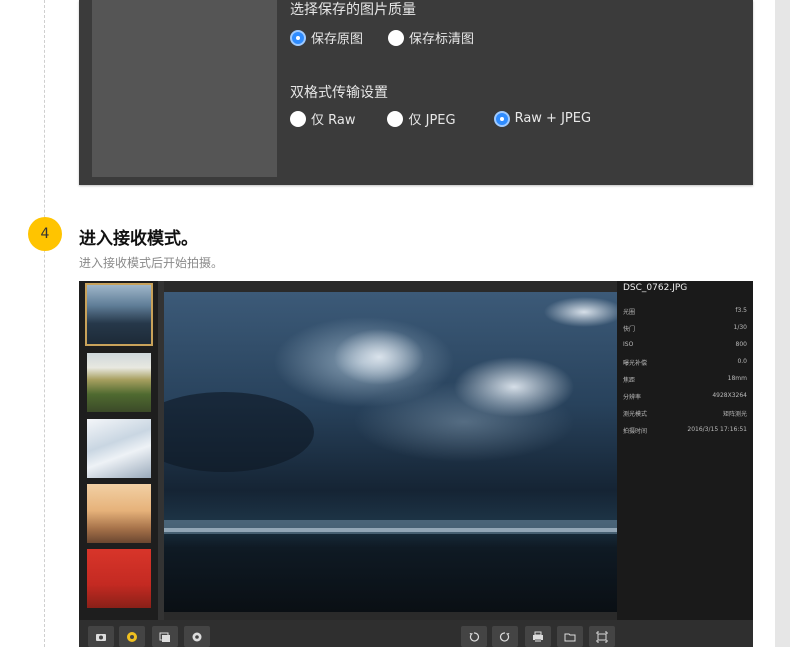  Describe the element at coordinates (132, 636) in the screenshot. I see `logo-icon` at that location.